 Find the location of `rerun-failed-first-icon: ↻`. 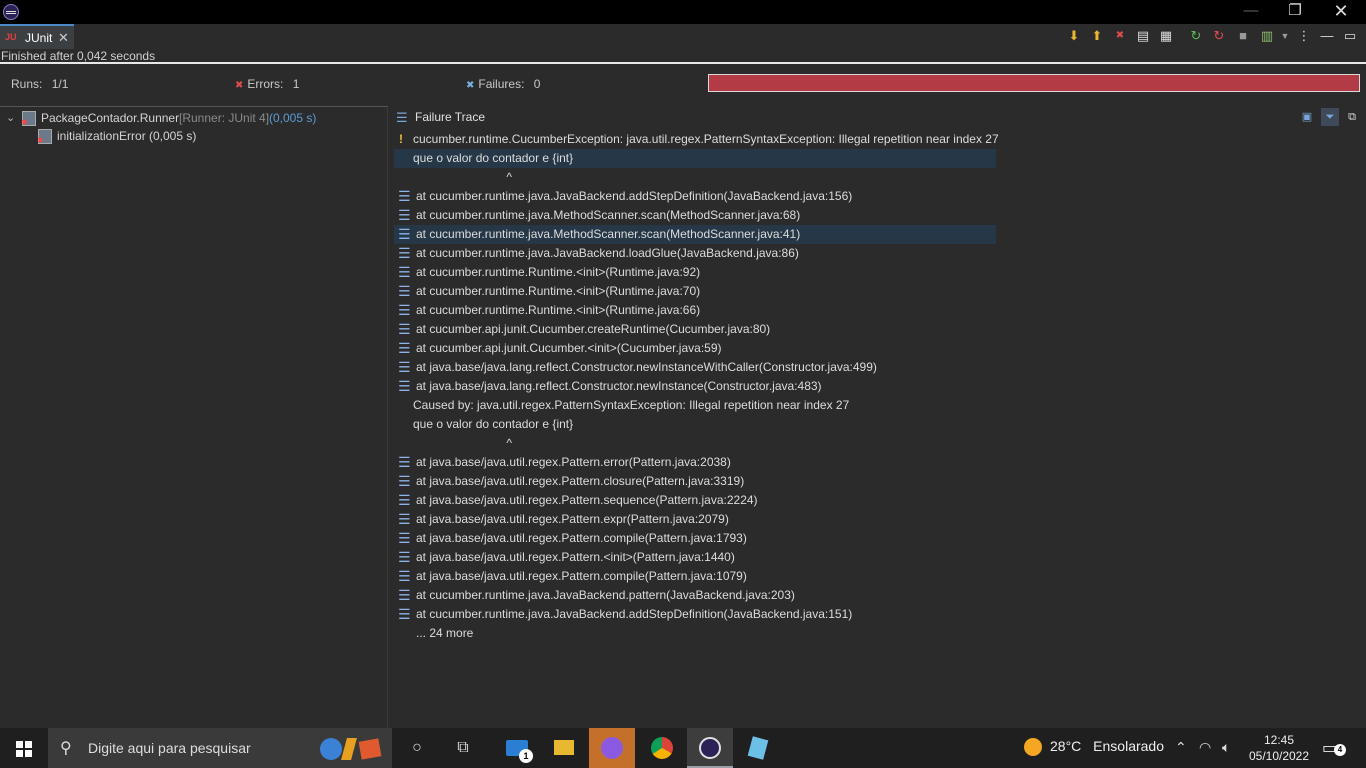

rerun-failed-first-icon: ↻ is located at coordinates (1219, 36).